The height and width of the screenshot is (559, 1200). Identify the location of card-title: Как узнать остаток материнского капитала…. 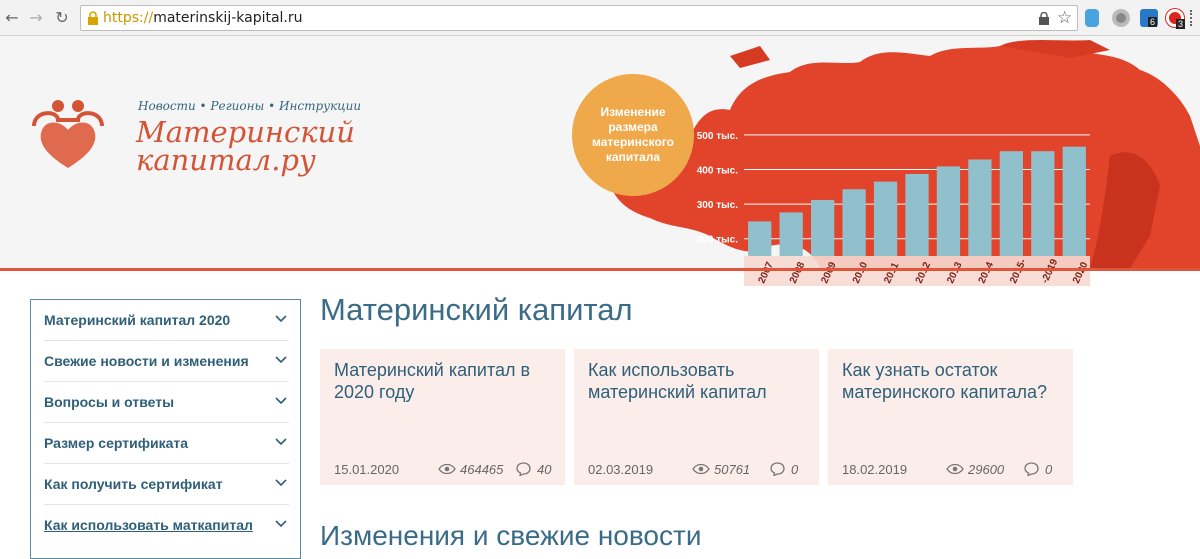
(952, 381).